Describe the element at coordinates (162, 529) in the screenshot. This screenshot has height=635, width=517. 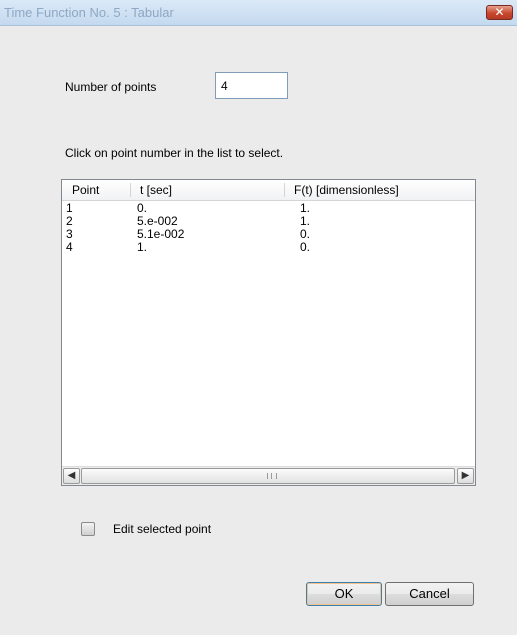
I see `edit-selected-point-label: Edit selected point` at that location.